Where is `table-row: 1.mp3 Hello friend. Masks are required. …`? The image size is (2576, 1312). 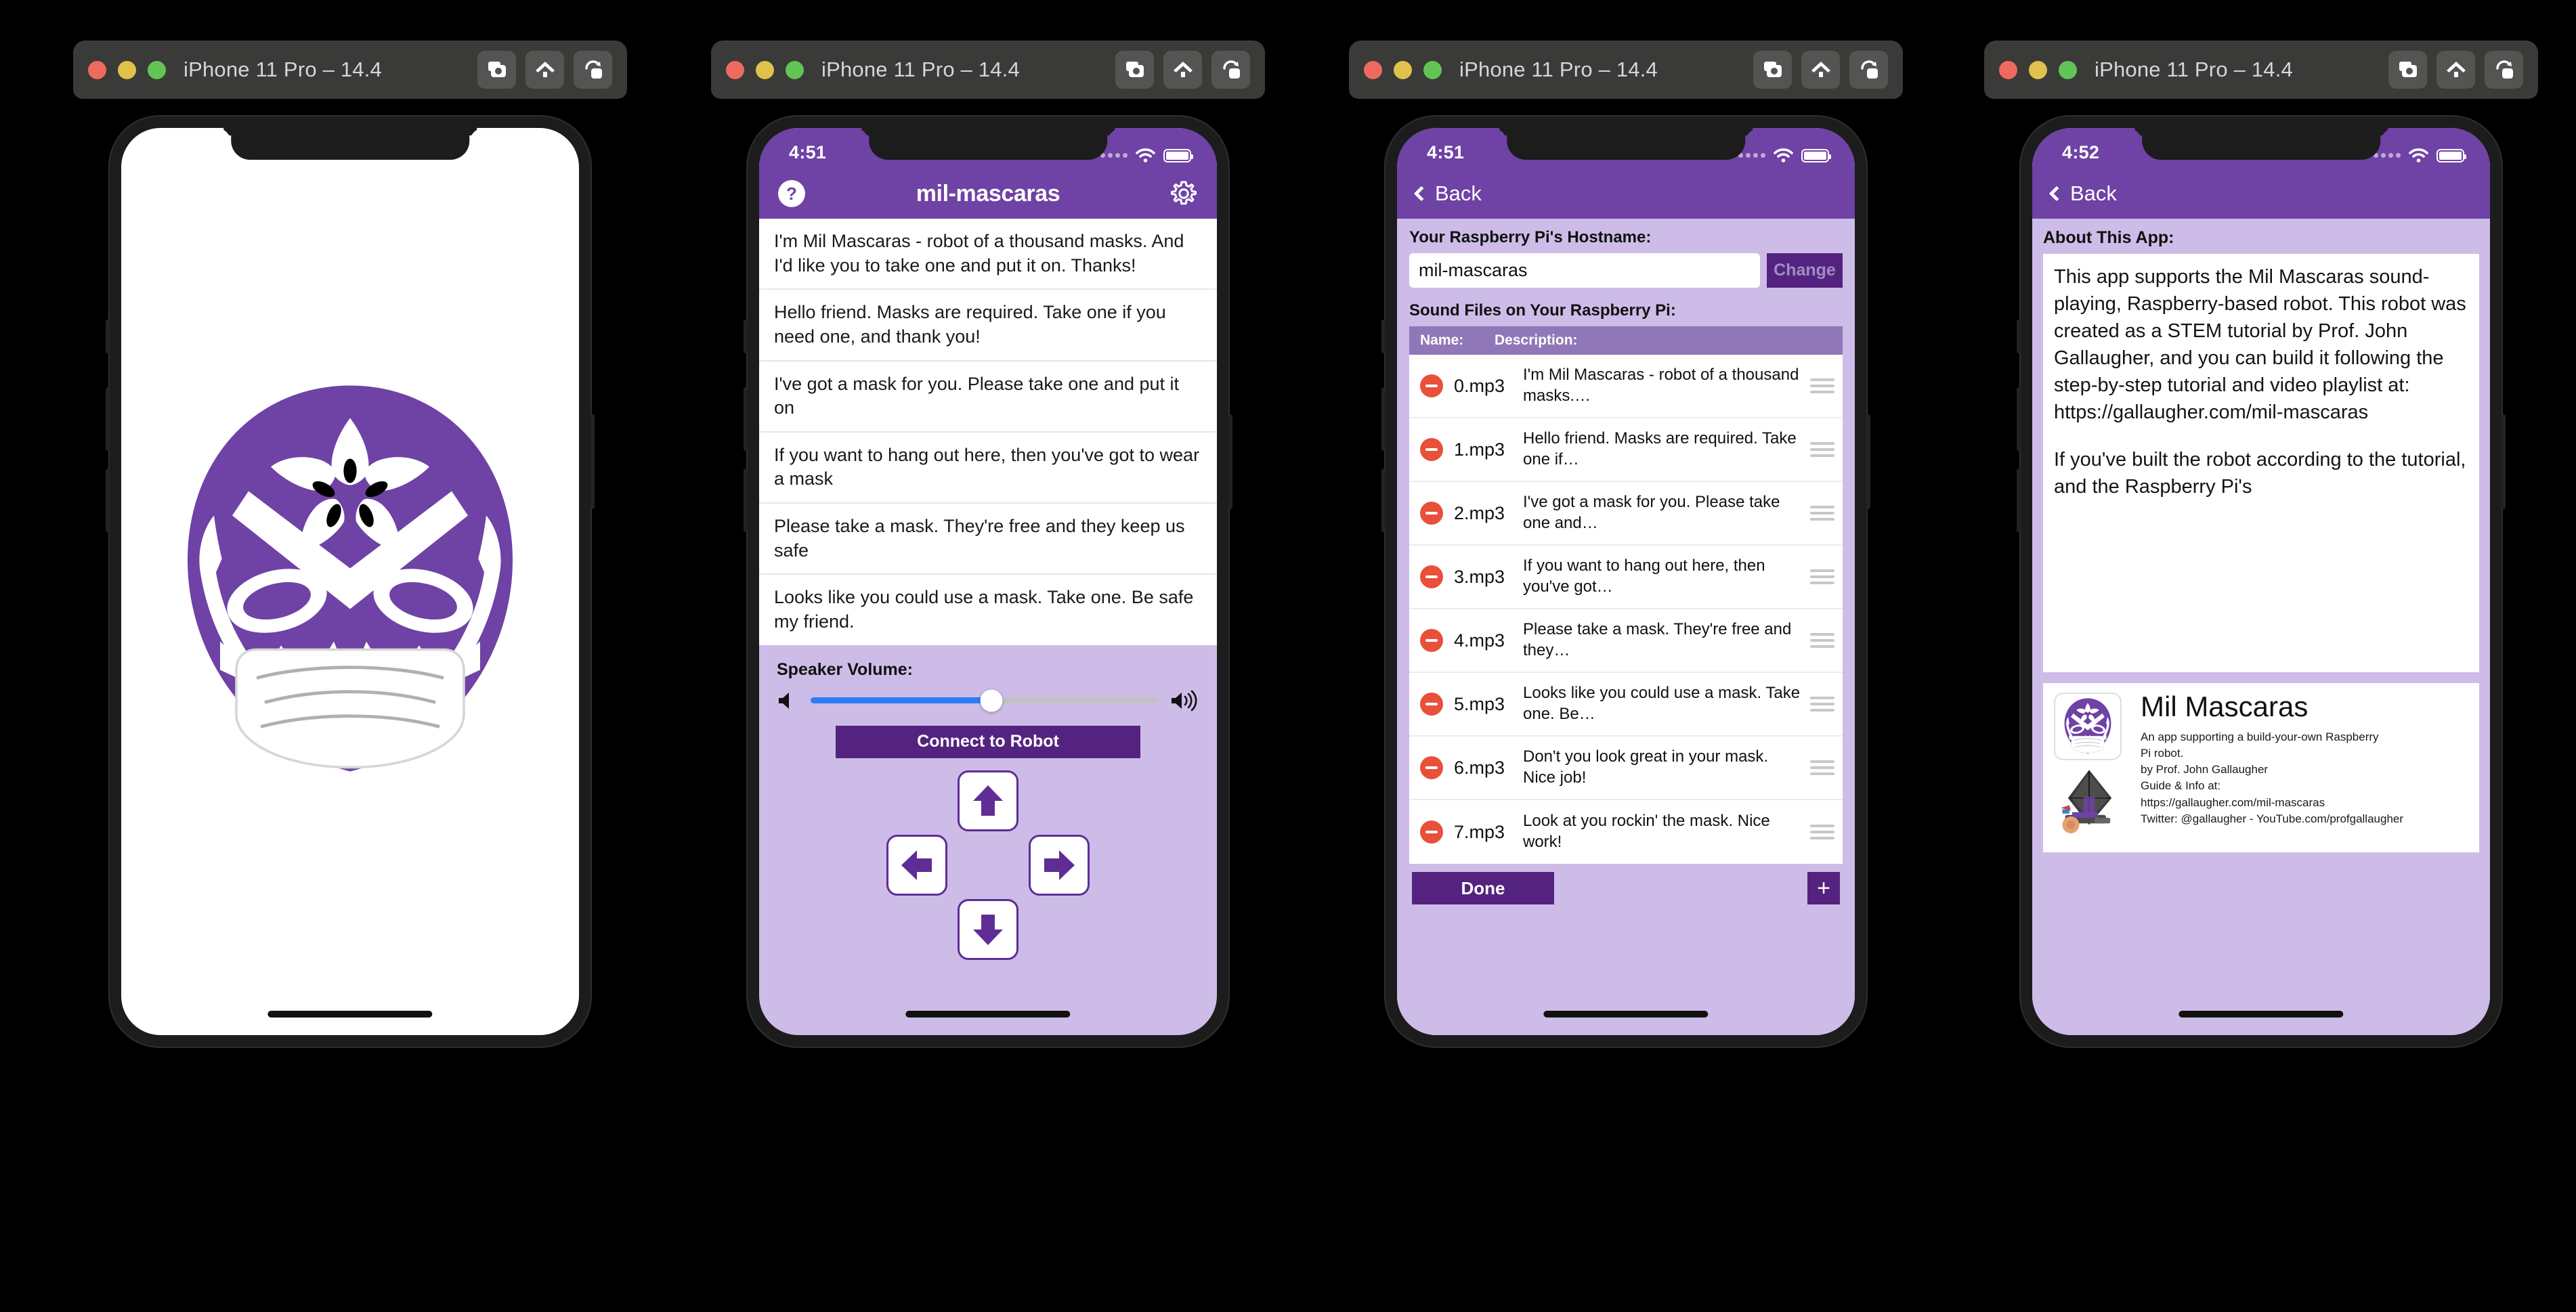
table-row: 1.mp3 Hello friend. Masks are required. … is located at coordinates (1626, 450).